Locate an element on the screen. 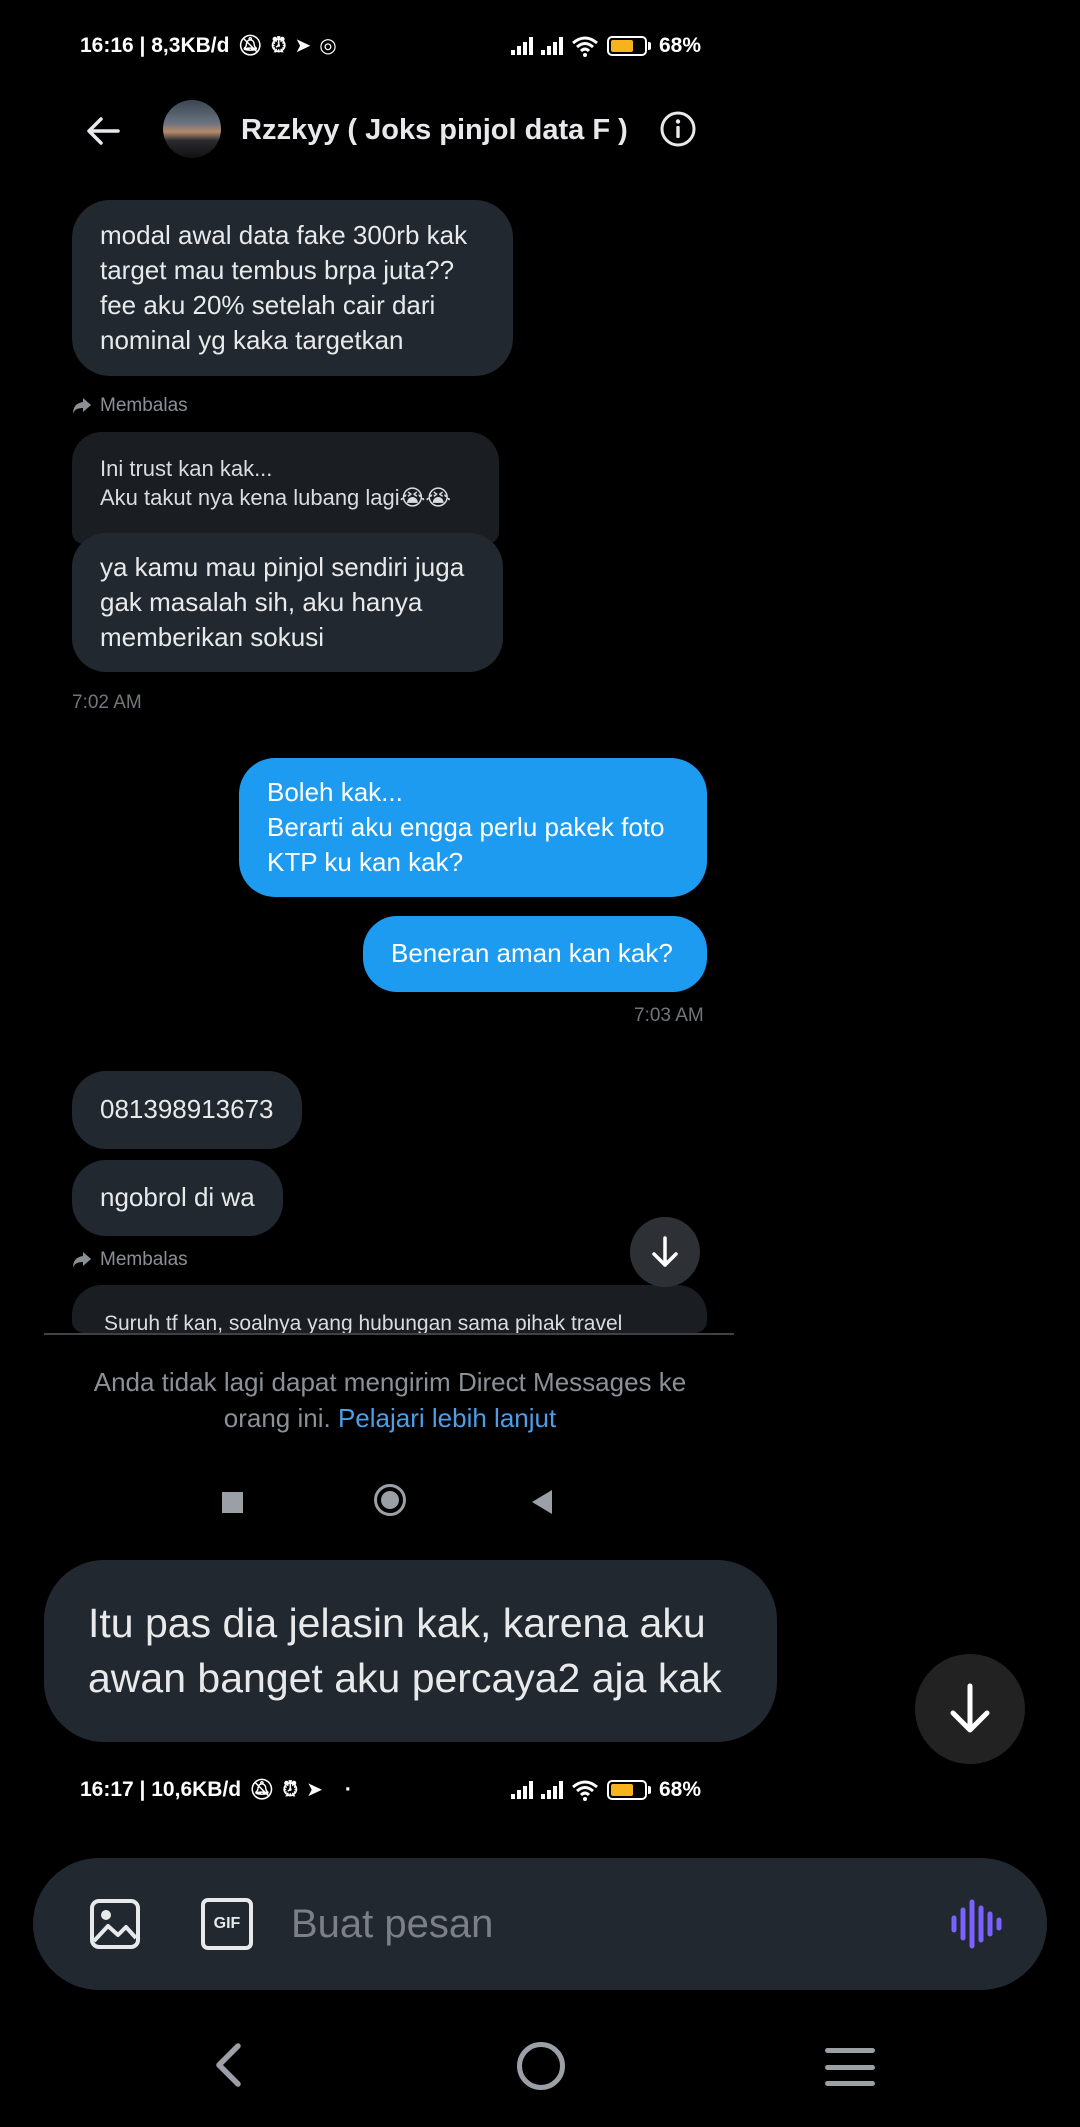 This screenshot has height=2127, width=1080. status-time: 16:16 | 8,3KB/d is located at coordinates (155, 45).